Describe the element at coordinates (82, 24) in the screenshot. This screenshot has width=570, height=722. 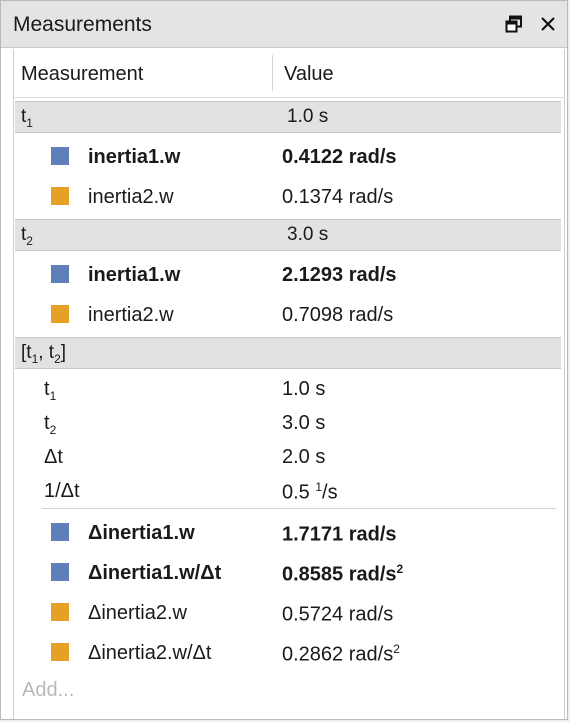
I see `panel-title: Measurements` at that location.